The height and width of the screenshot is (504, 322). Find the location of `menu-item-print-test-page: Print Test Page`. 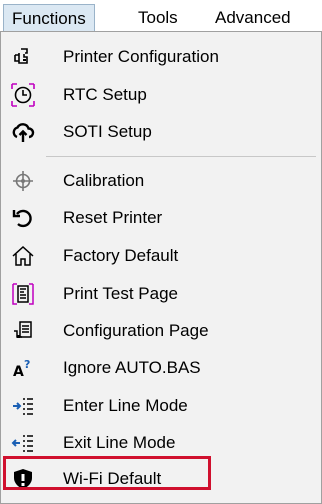

menu-item-print-test-page: Print Test Page is located at coordinates (161, 293).